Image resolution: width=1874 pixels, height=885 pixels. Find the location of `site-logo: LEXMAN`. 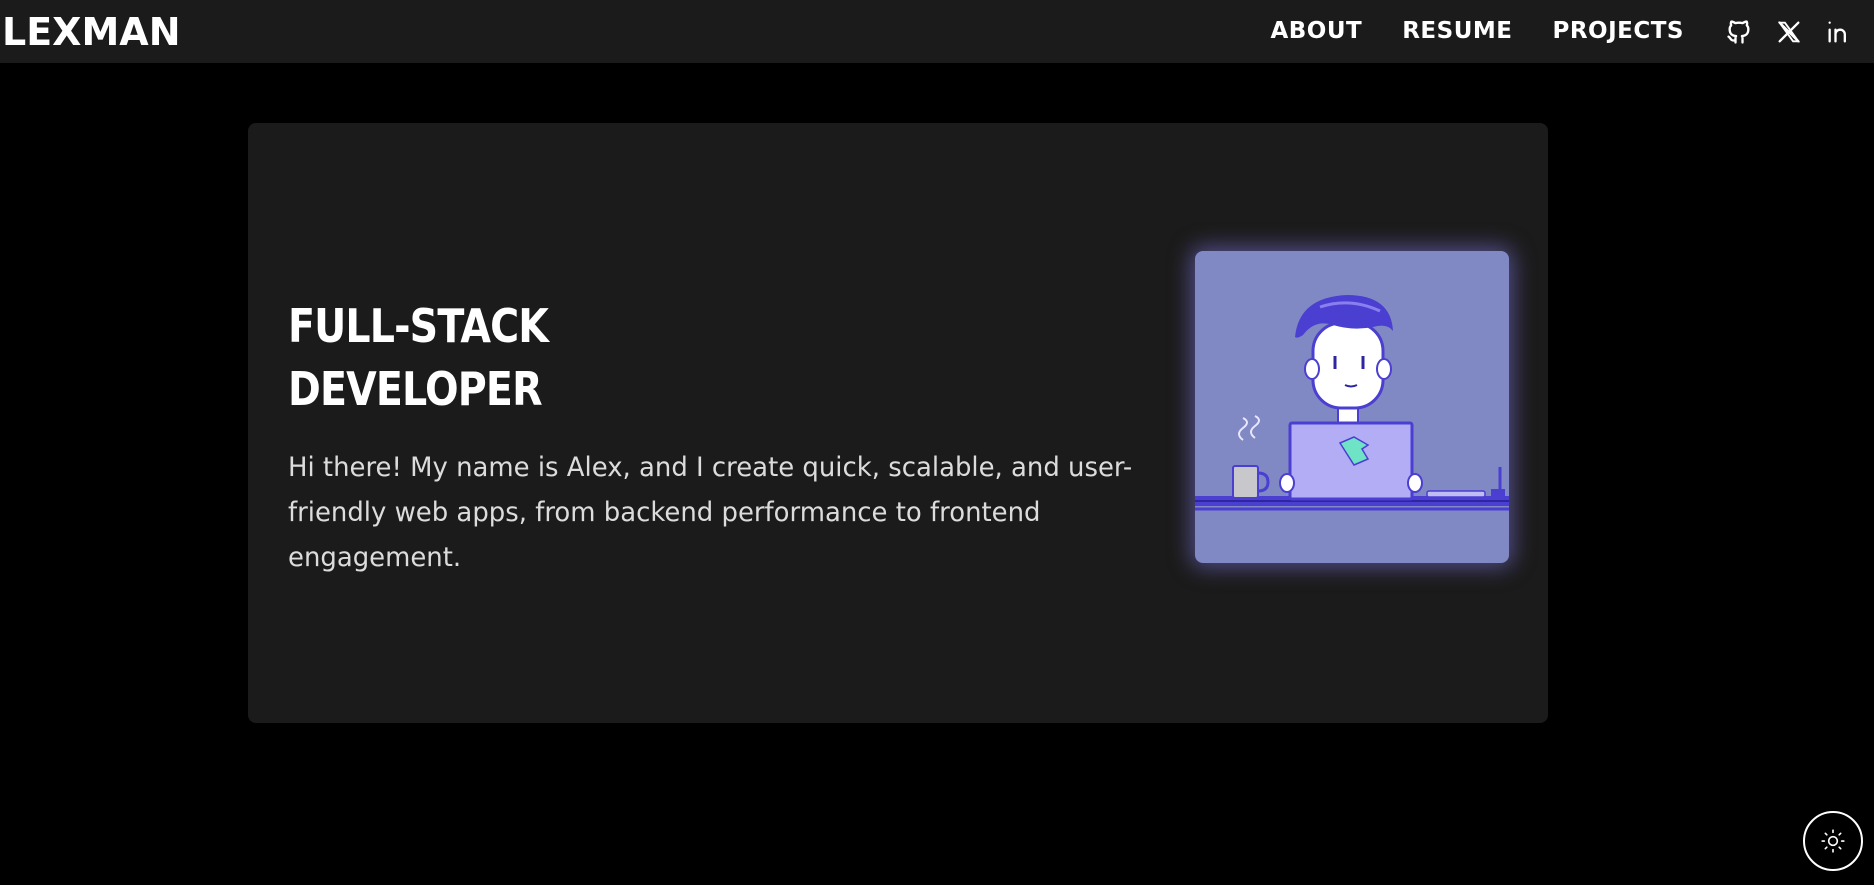

site-logo: LEXMAN is located at coordinates (91, 32).